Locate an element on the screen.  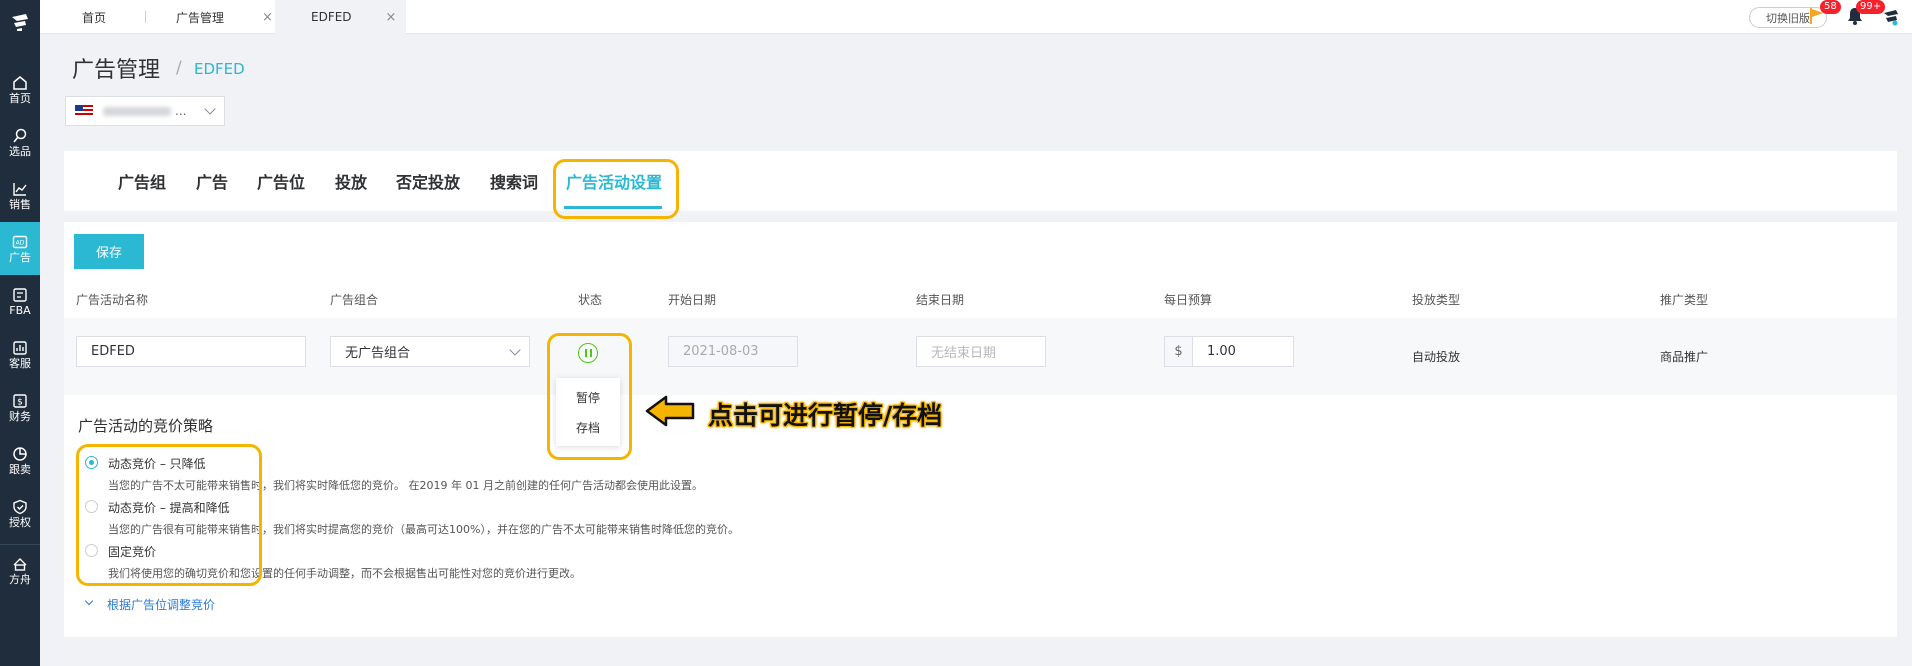
column-header: 广告组合 is located at coordinates (354, 300).